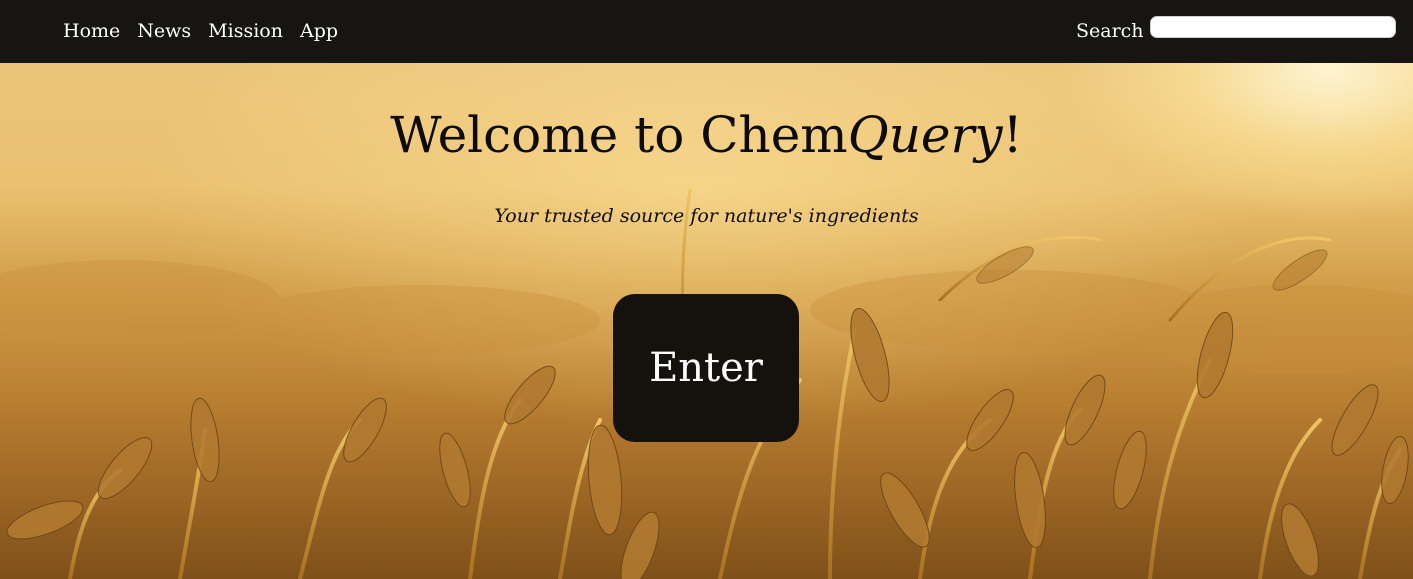 The height and width of the screenshot is (579, 1413). What do you see at coordinates (925, 135) in the screenshot?
I see `title-emphasis: Query` at bounding box center [925, 135].